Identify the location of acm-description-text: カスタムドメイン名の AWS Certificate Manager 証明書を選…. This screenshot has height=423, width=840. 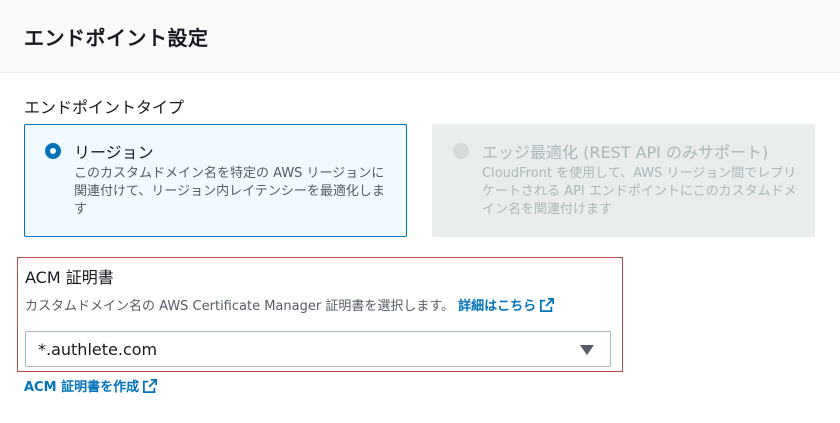
(240, 306).